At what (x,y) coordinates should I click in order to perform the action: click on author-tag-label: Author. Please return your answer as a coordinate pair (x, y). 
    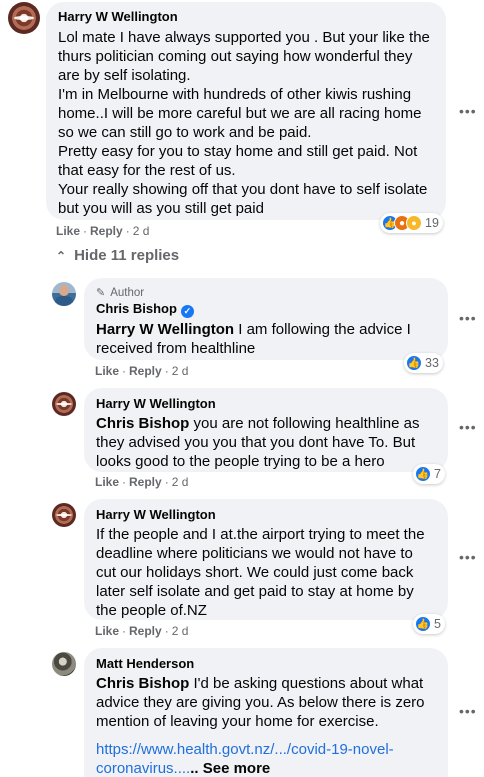
    Looking at the image, I should click on (127, 293).